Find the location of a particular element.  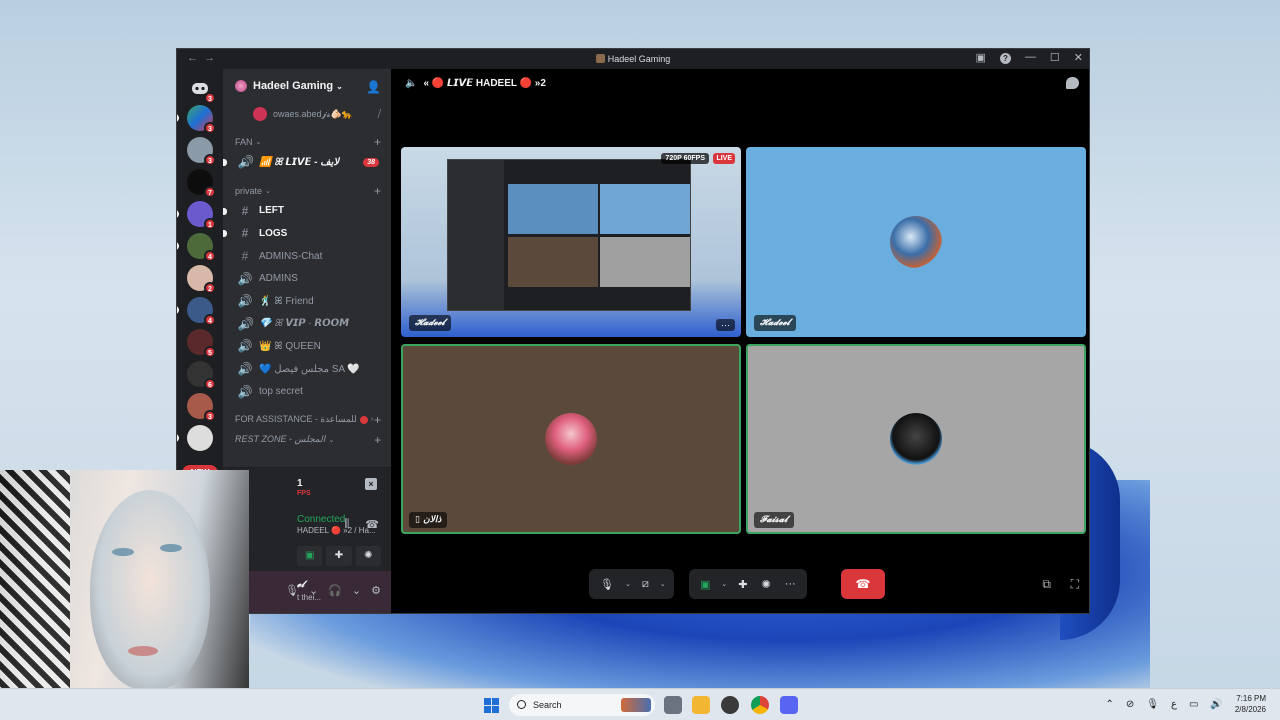

gear-icon: ⚙ is located at coordinates (376, 590).